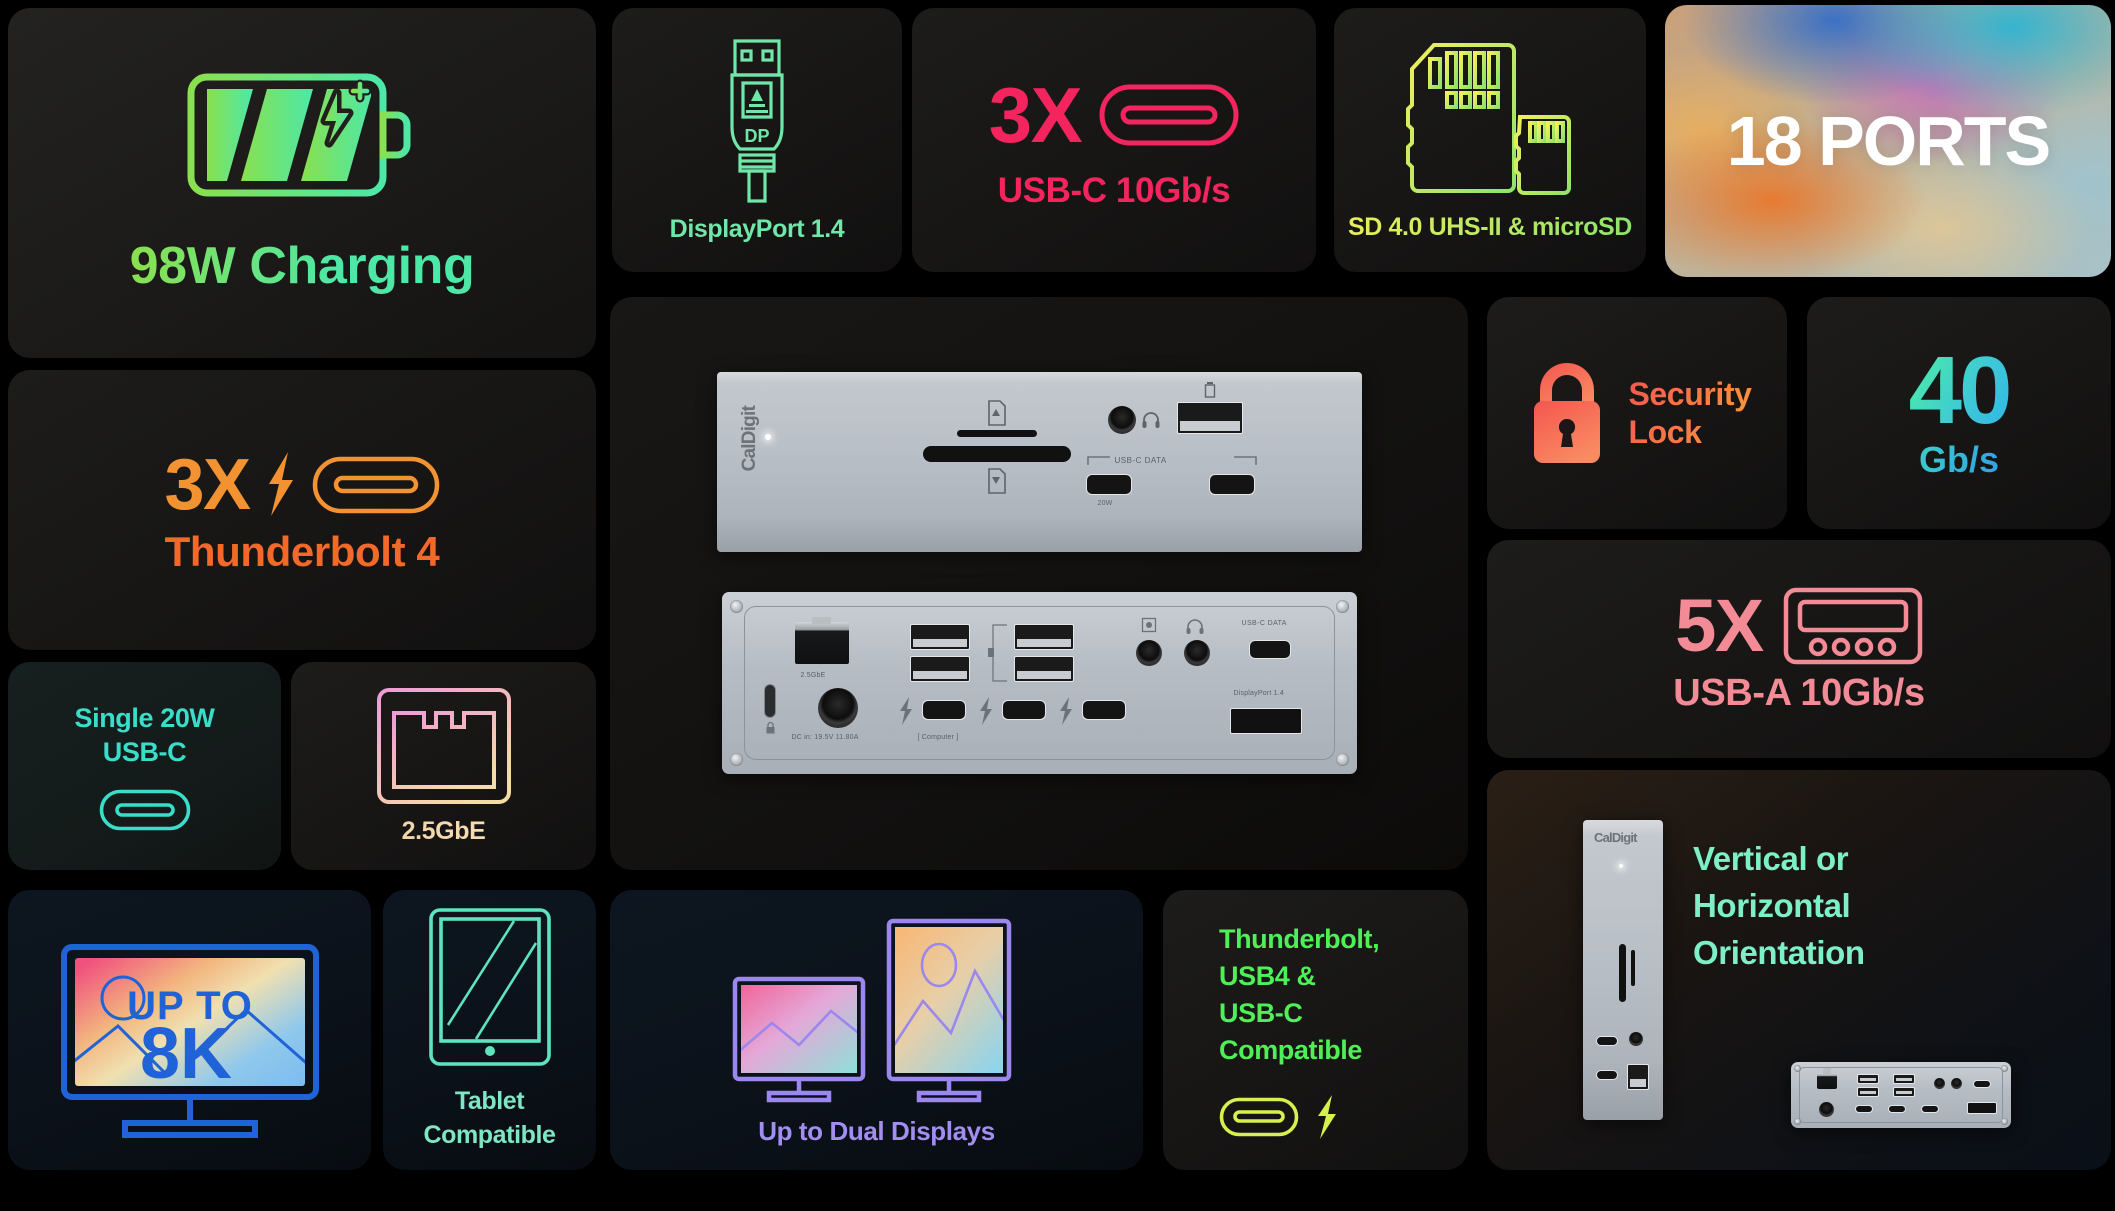 This screenshot has height=1211, width=2115. I want to click on headphone-icon, so click(1150, 420).